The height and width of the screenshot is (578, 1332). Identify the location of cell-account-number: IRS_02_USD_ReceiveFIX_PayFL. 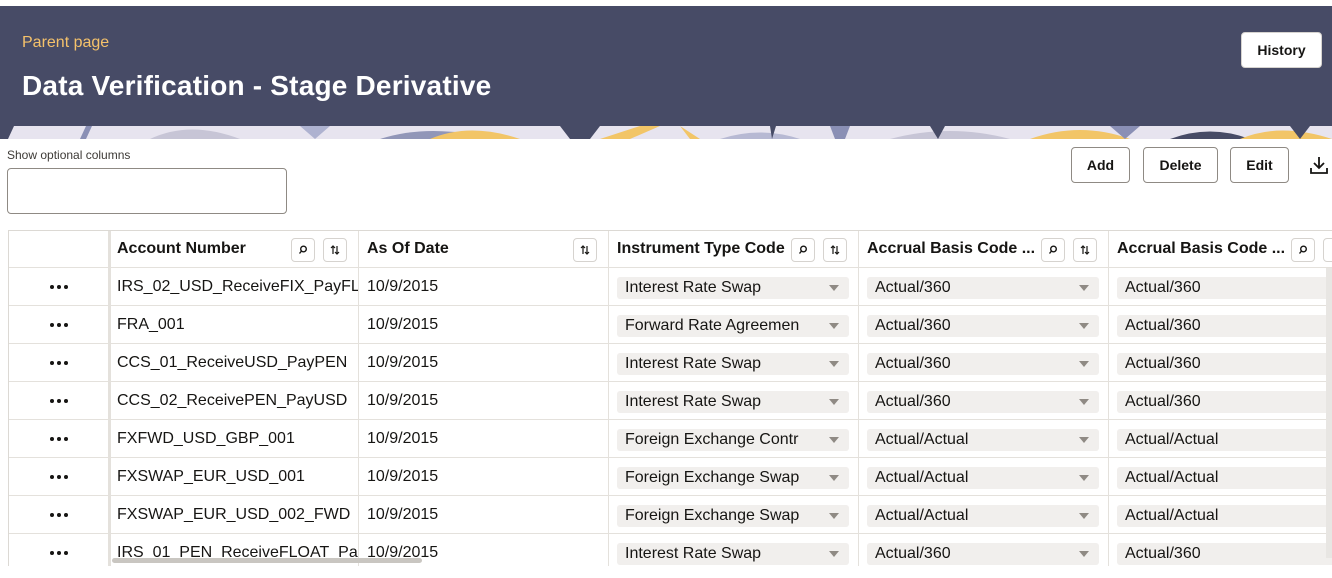
(234, 286).